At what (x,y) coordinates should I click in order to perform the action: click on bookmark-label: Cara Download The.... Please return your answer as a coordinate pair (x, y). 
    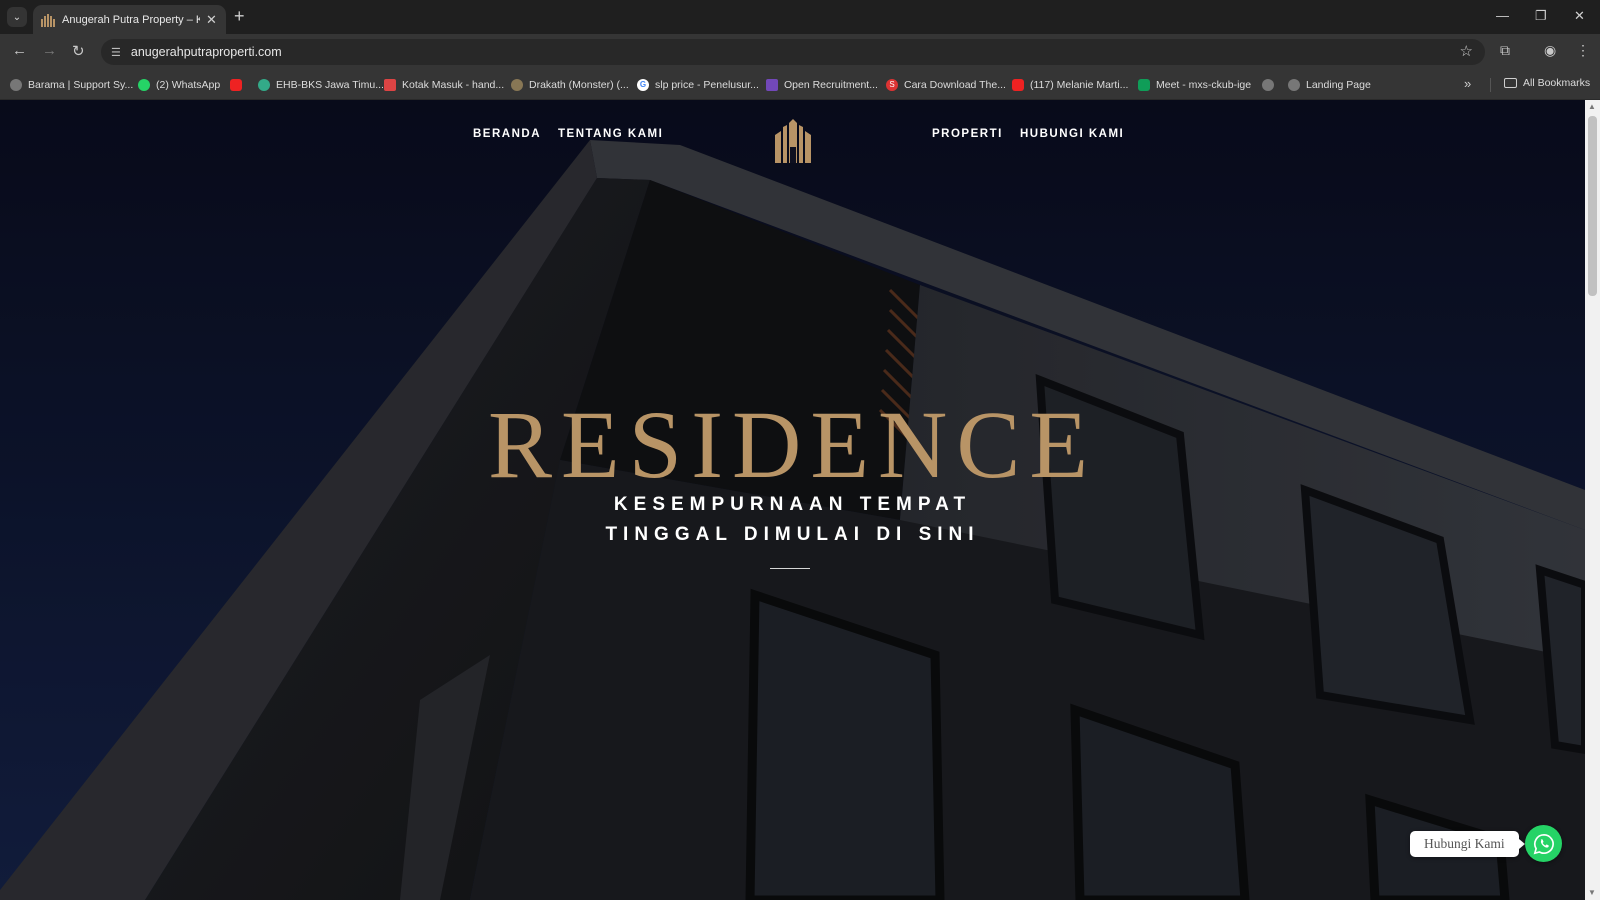
    Looking at the image, I should click on (955, 85).